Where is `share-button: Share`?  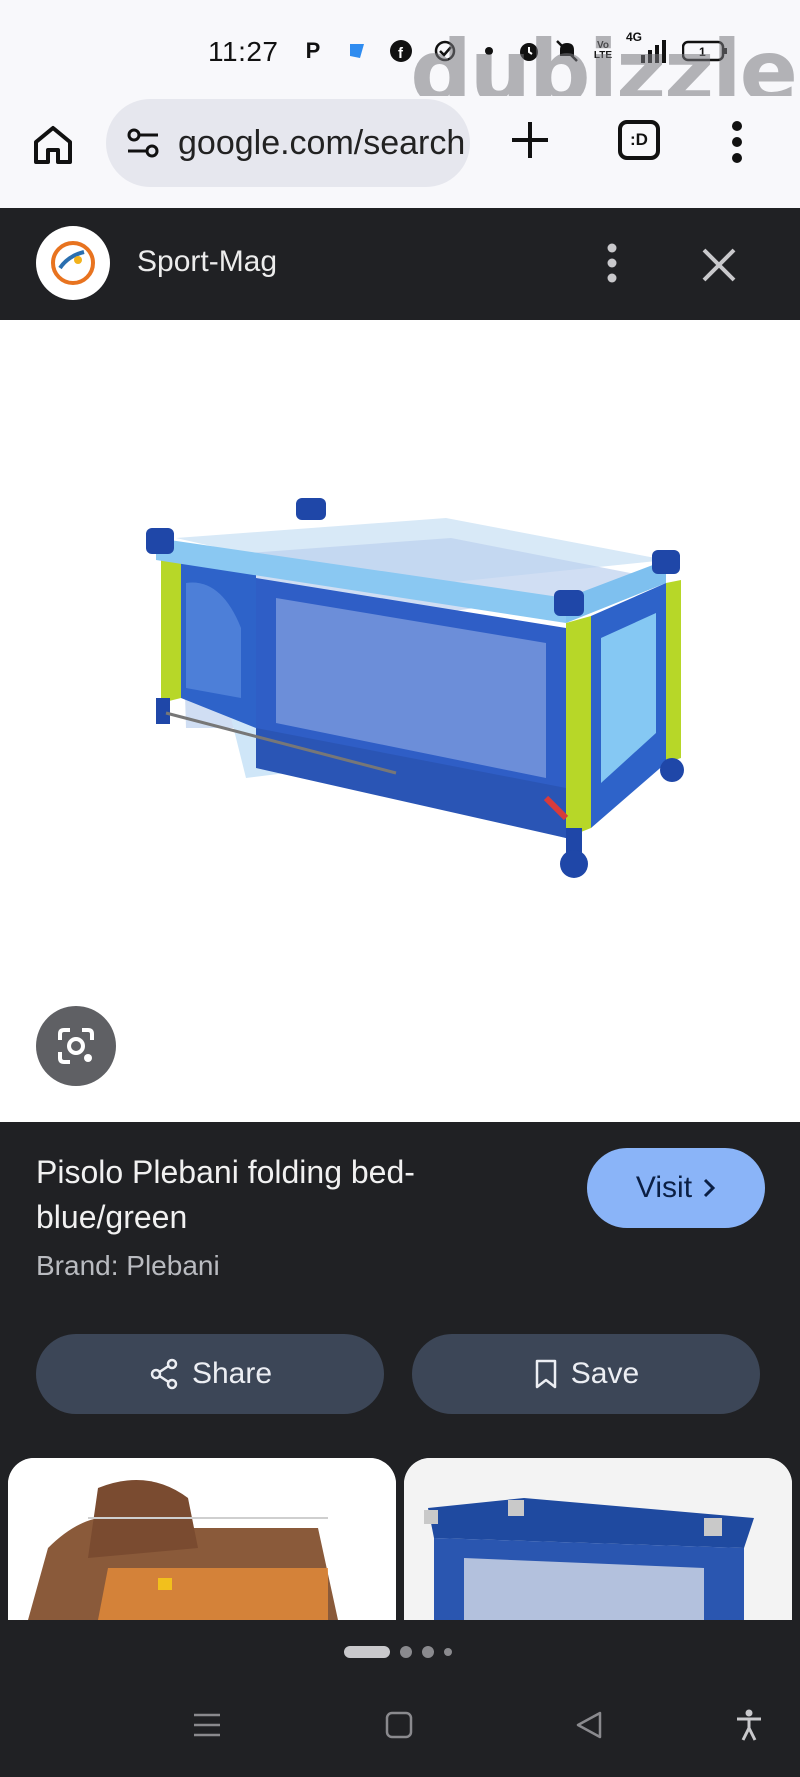
share-button: Share is located at coordinates (210, 1374).